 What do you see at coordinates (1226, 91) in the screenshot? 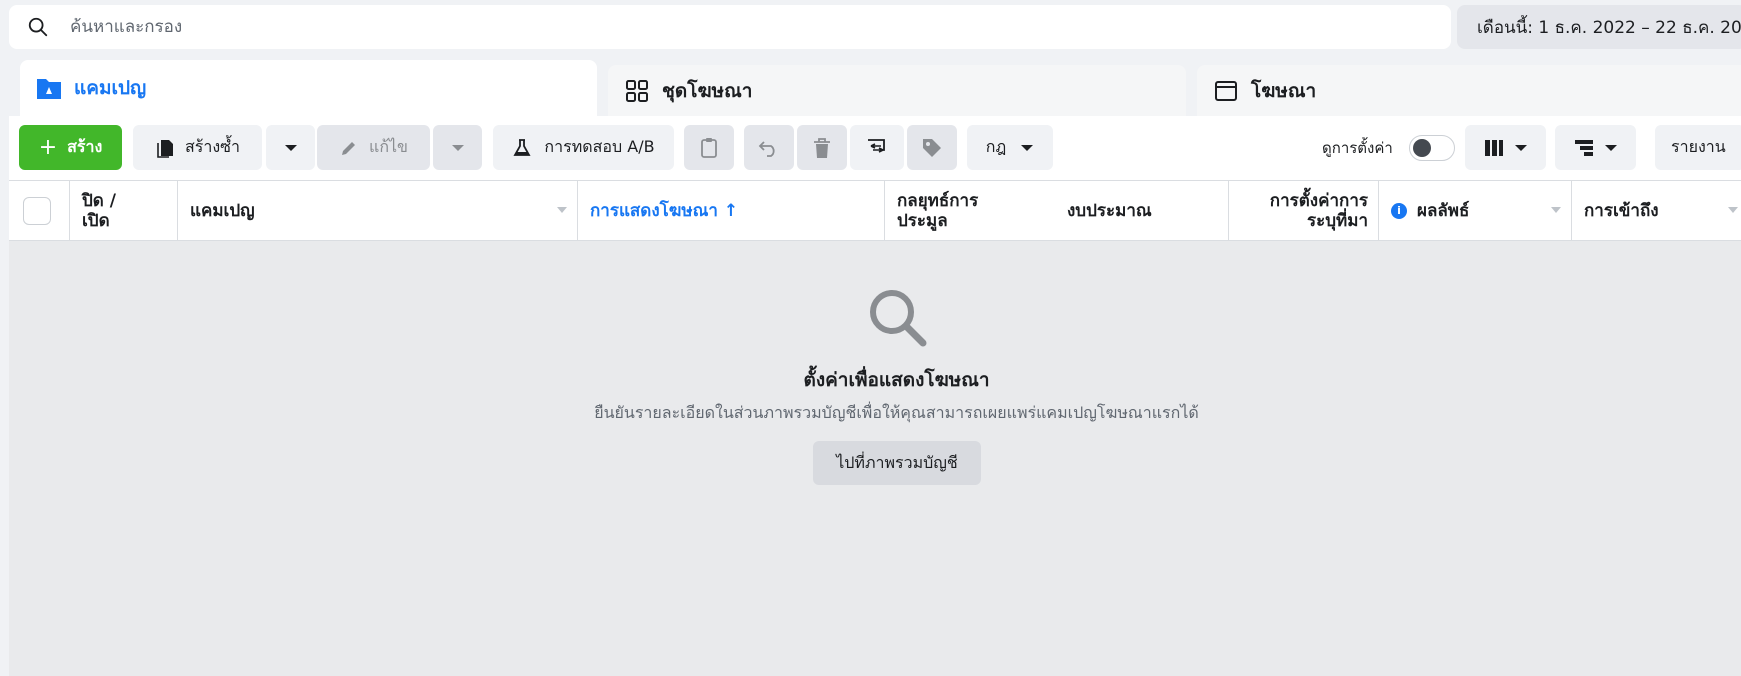
I see `ad-window-icon` at bounding box center [1226, 91].